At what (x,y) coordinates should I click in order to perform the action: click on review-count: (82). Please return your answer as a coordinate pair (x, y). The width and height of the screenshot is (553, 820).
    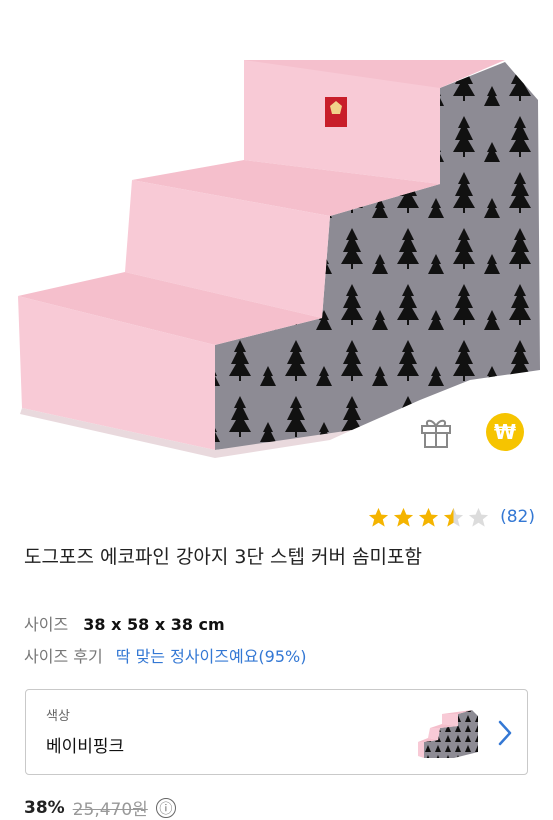
    Looking at the image, I should click on (517, 517).